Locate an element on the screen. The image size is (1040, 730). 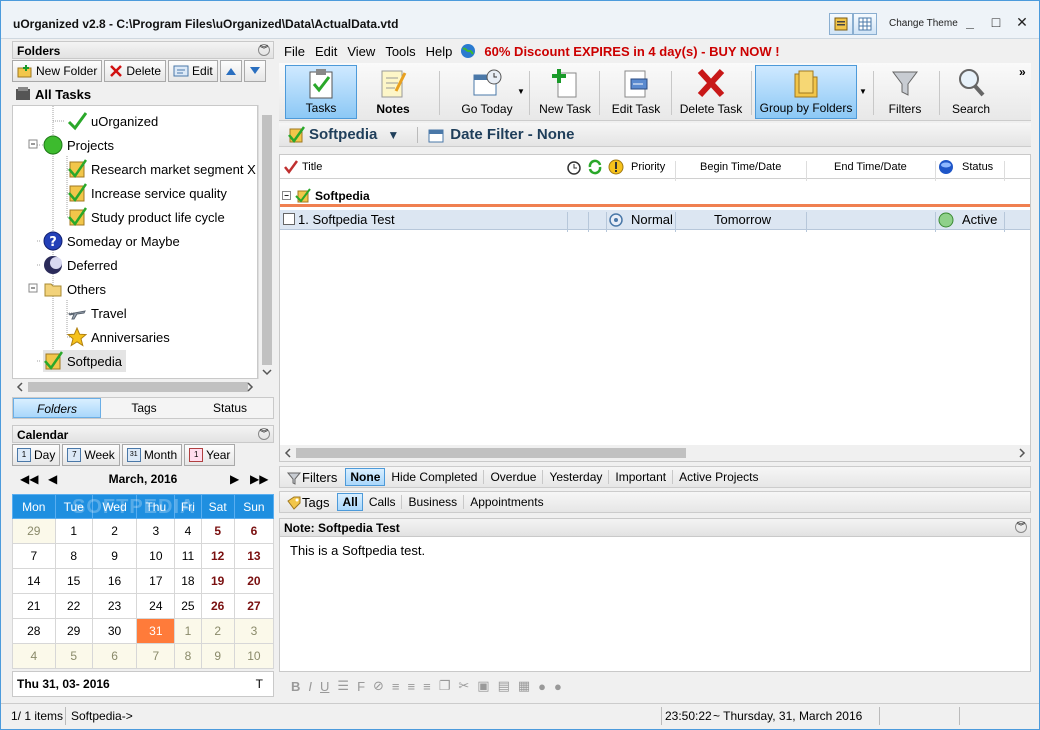
tree-item-travel: Travel is located at coordinates (97, 313).